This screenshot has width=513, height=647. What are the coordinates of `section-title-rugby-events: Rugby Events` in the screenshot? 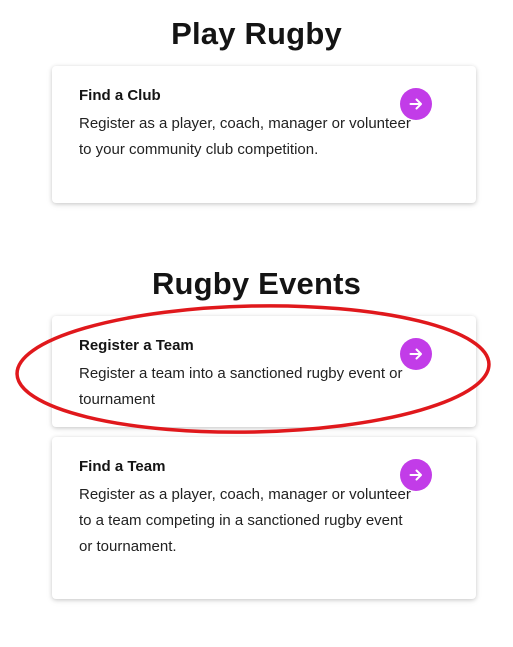 It's located at (256, 283).